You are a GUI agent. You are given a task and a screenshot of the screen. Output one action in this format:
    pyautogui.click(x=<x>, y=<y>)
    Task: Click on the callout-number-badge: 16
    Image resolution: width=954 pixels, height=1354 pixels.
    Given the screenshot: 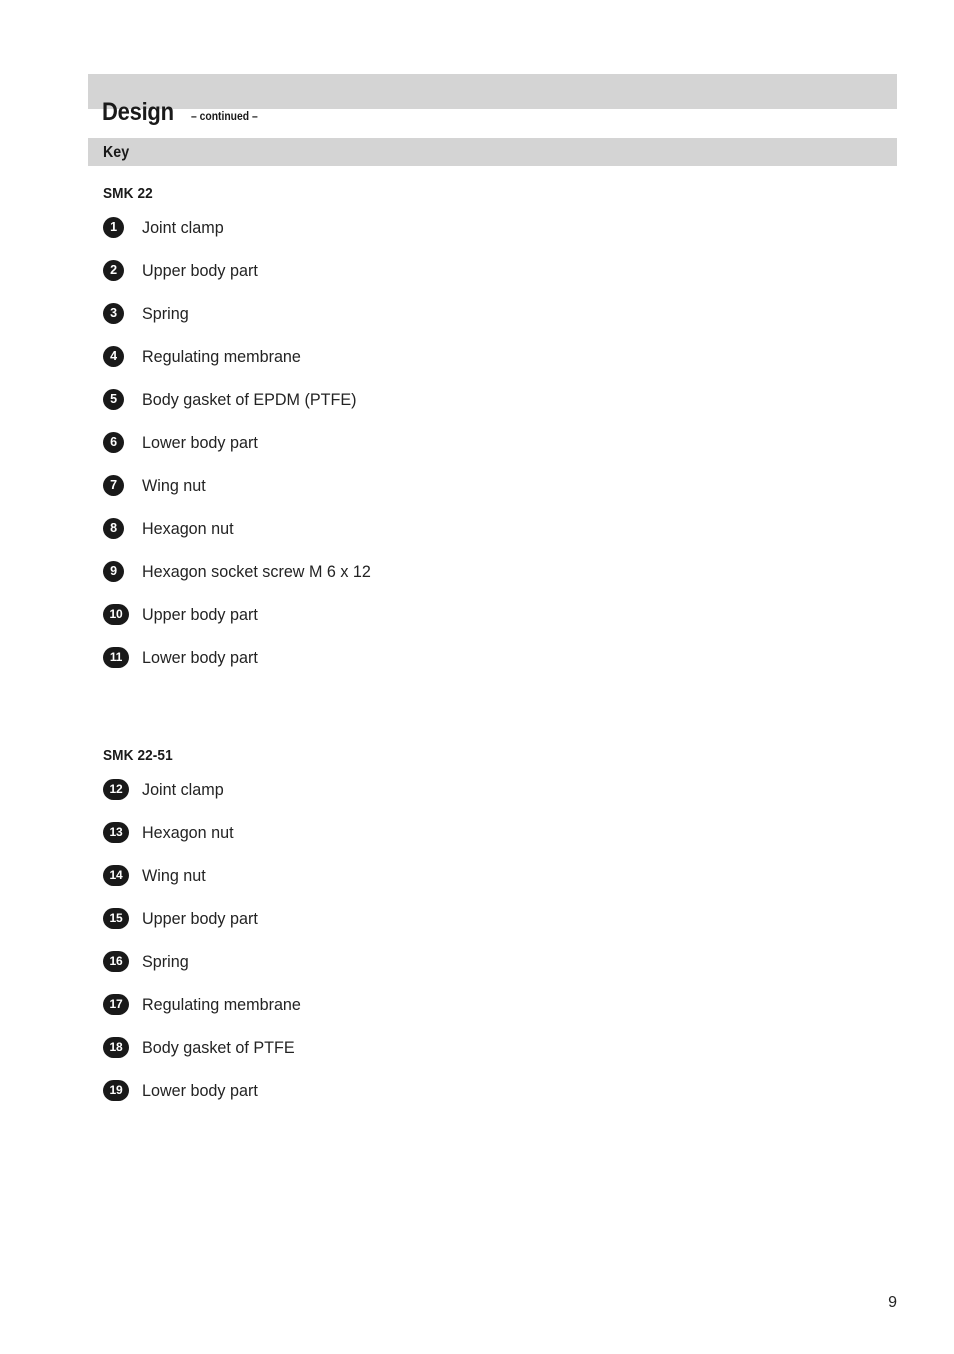 What is the action you would take?
    pyautogui.click(x=116, y=961)
    